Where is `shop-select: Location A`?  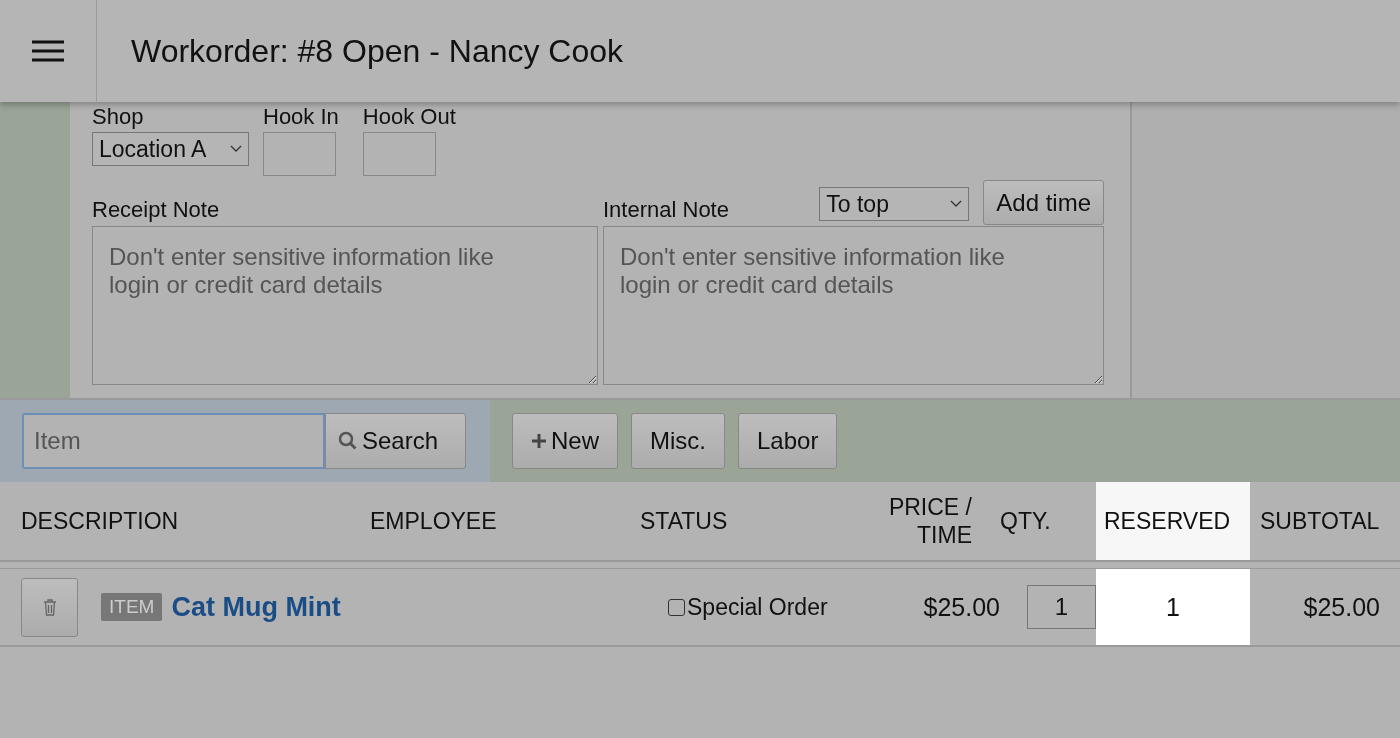
shop-select: Location A is located at coordinates (170, 149).